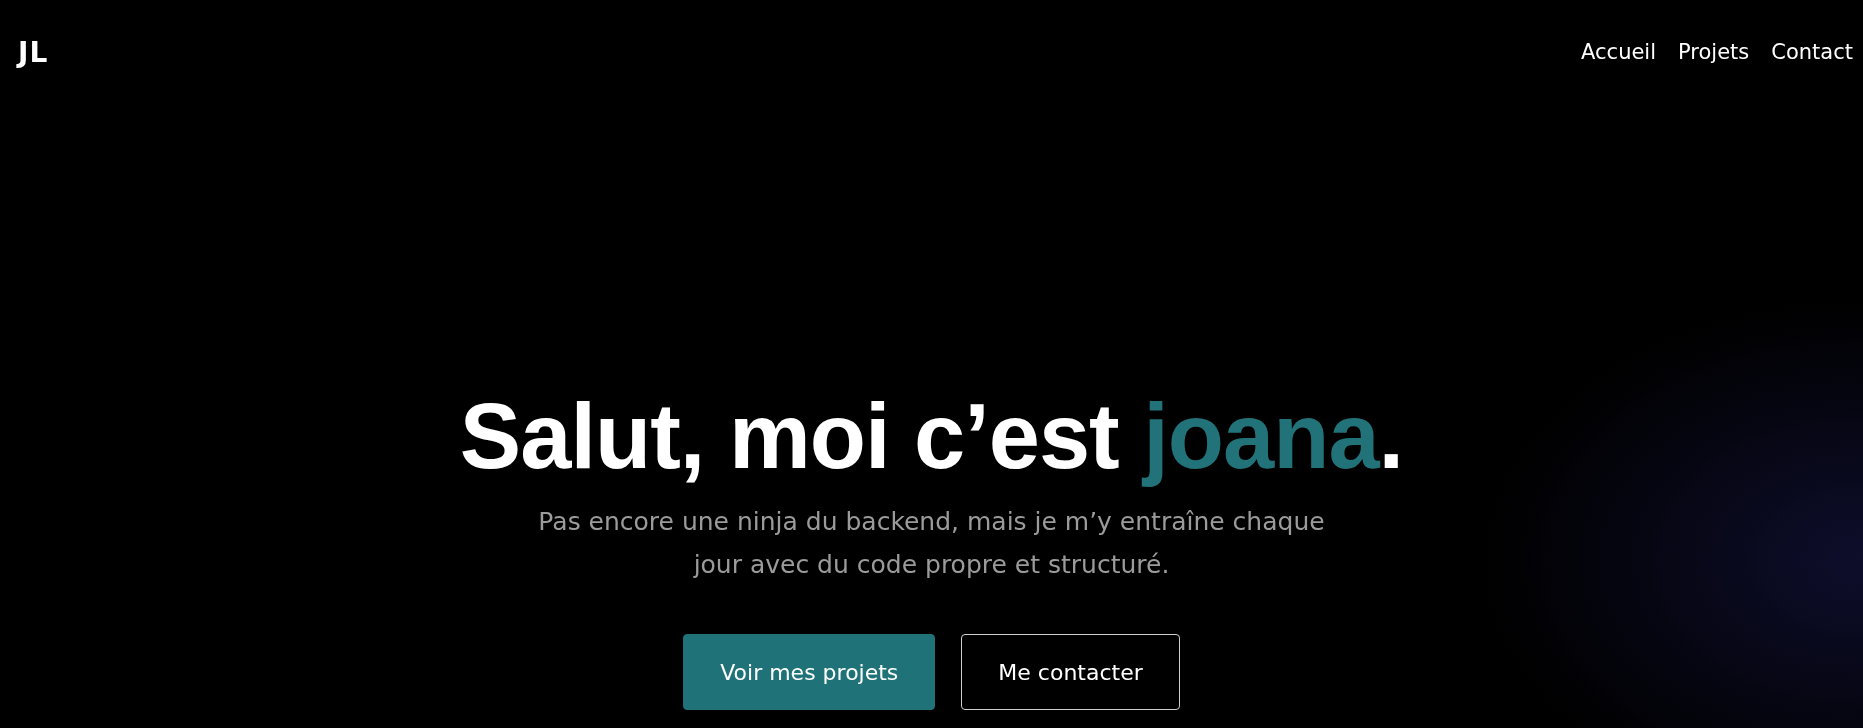 The width and height of the screenshot is (1863, 728). What do you see at coordinates (931, 436) in the screenshot?
I see `headline: Salut, moi c’est joana.` at bounding box center [931, 436].